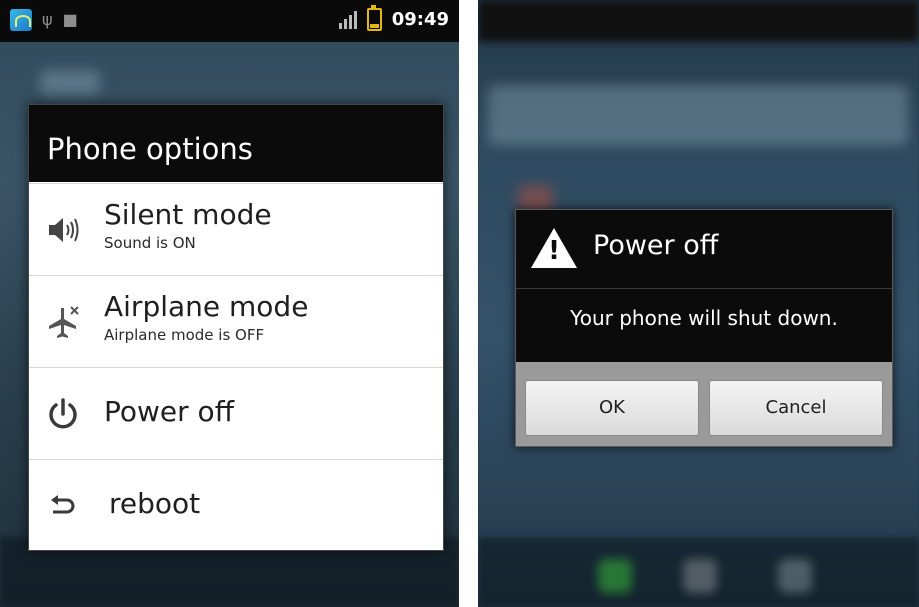 Image resolution: width=919 pixels, height=607 pixels. What do you see at coordinates (63, 506) in the screenshot?
I see `reboot-icon` at bounding box center [63, 506].